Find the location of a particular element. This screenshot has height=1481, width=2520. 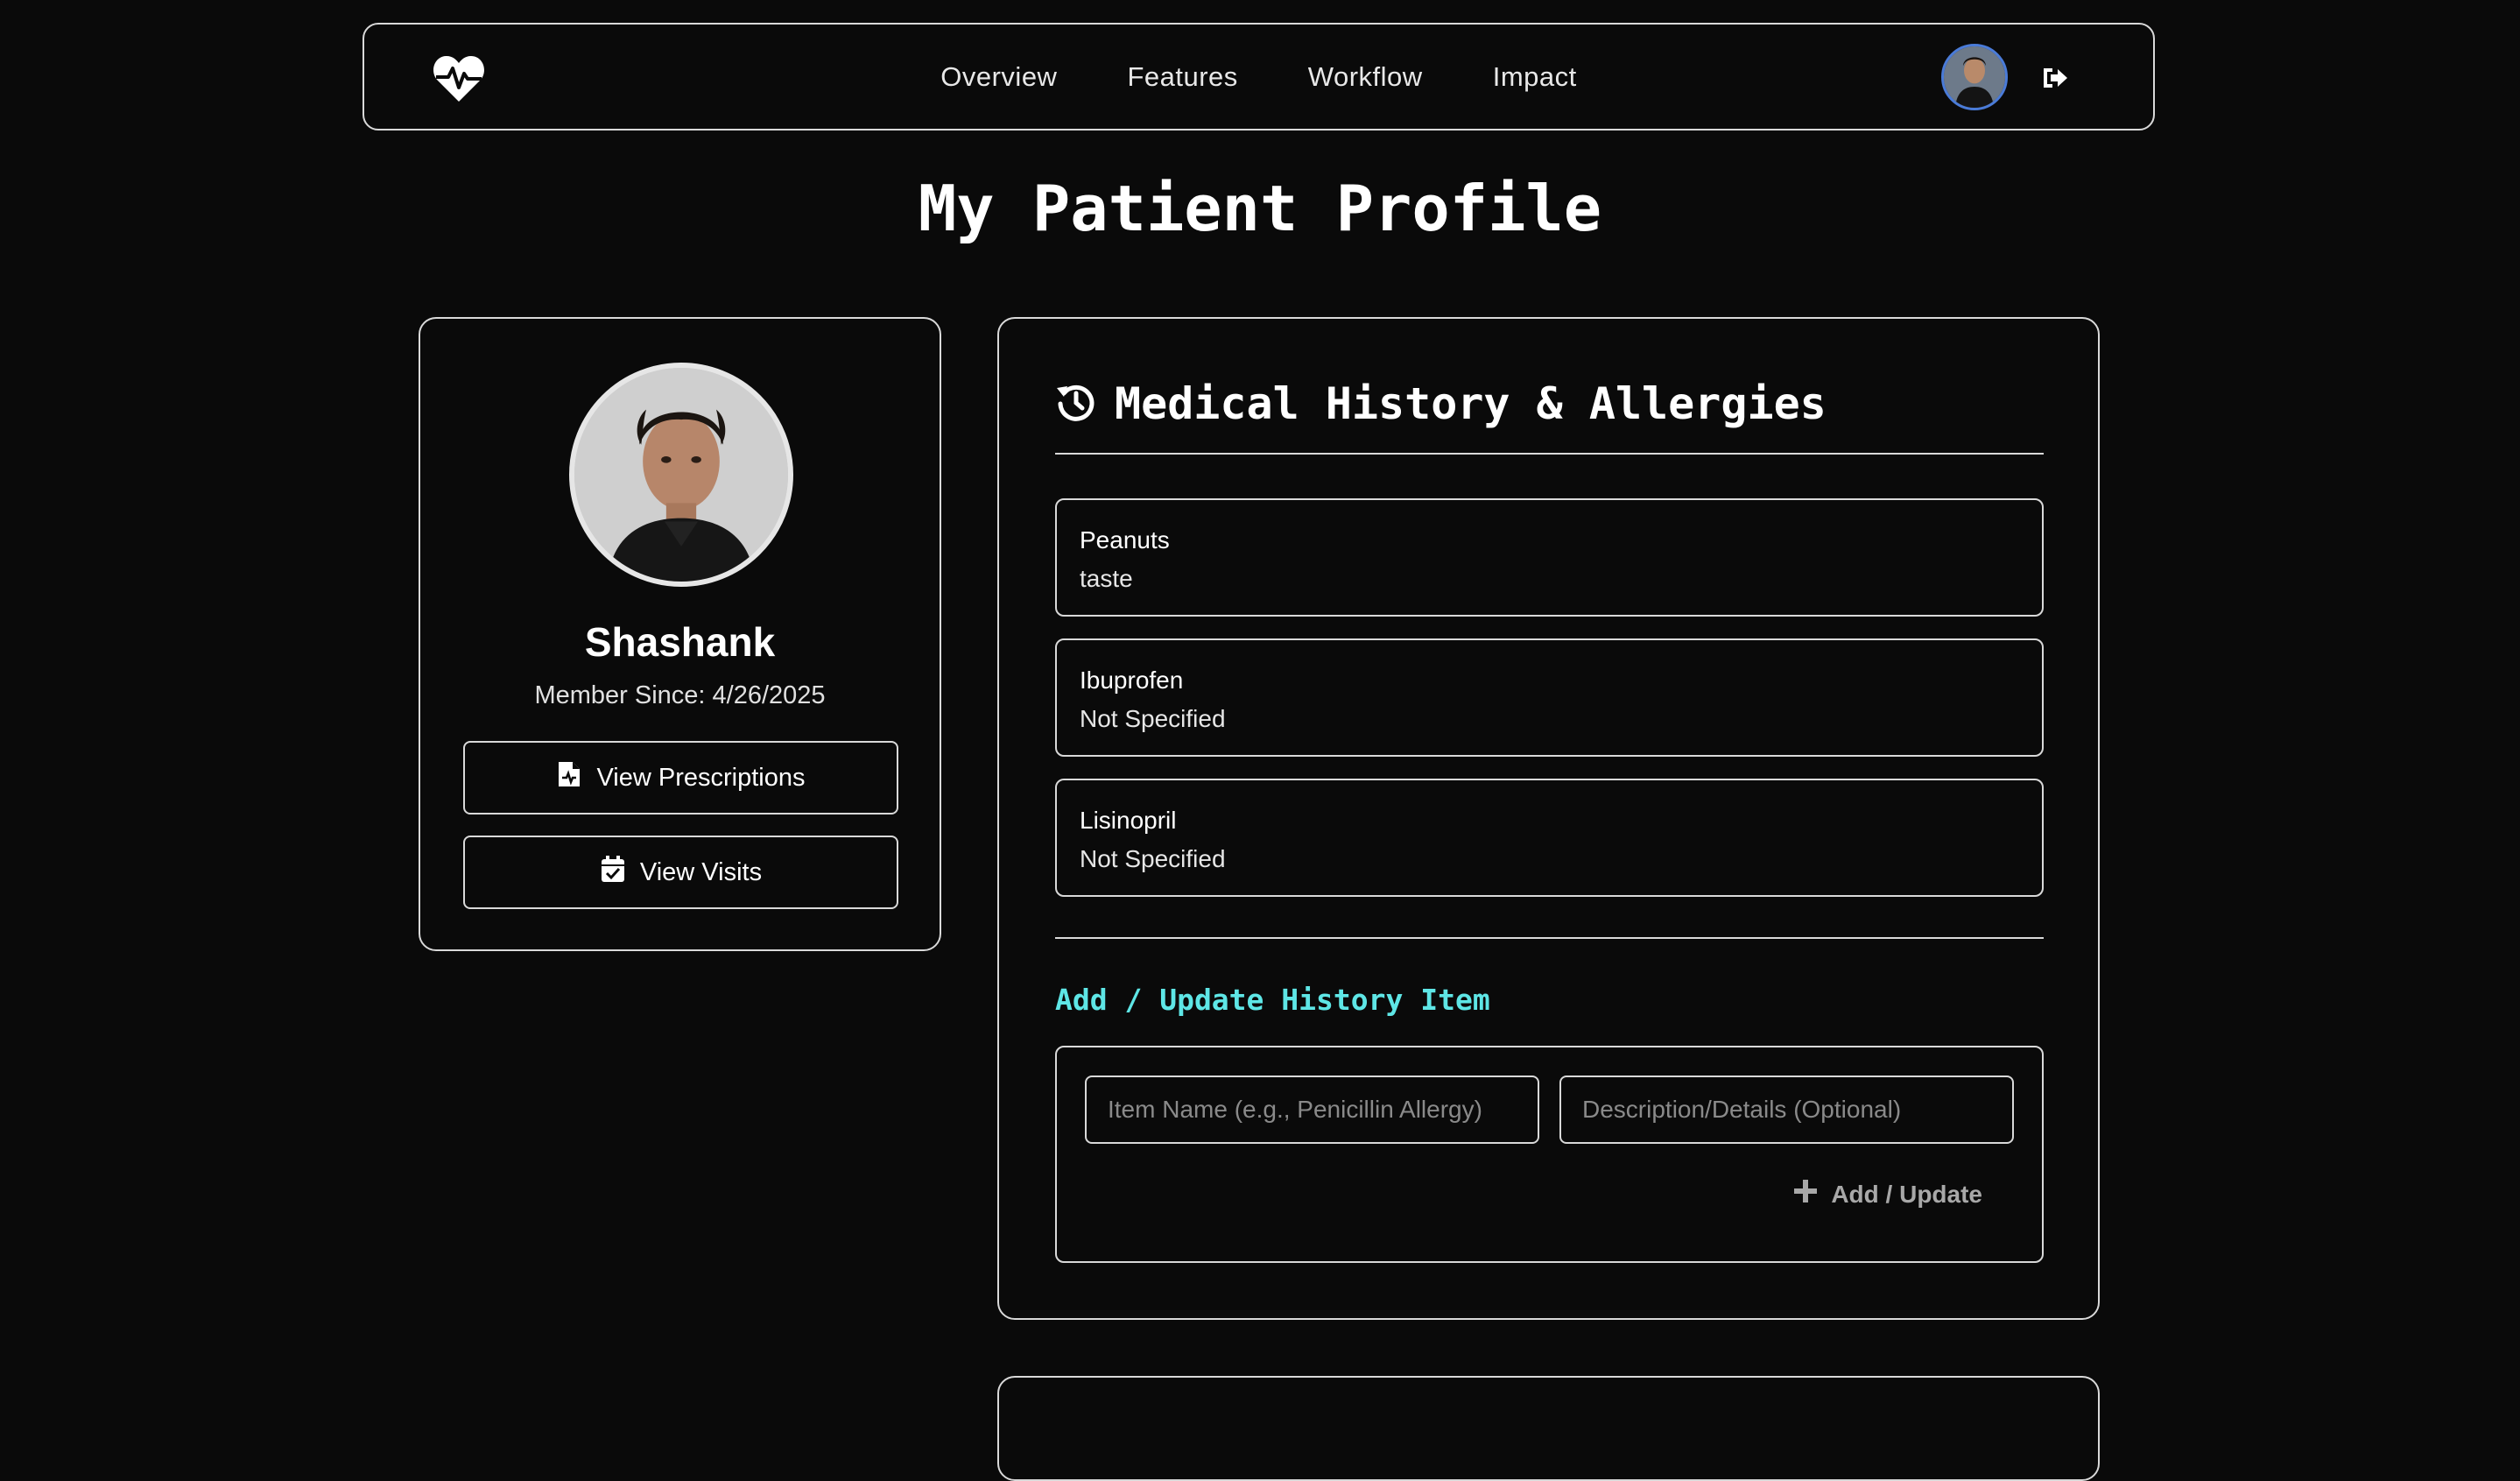

view-visits-button: View Visits is located at coordinates (680, 873).